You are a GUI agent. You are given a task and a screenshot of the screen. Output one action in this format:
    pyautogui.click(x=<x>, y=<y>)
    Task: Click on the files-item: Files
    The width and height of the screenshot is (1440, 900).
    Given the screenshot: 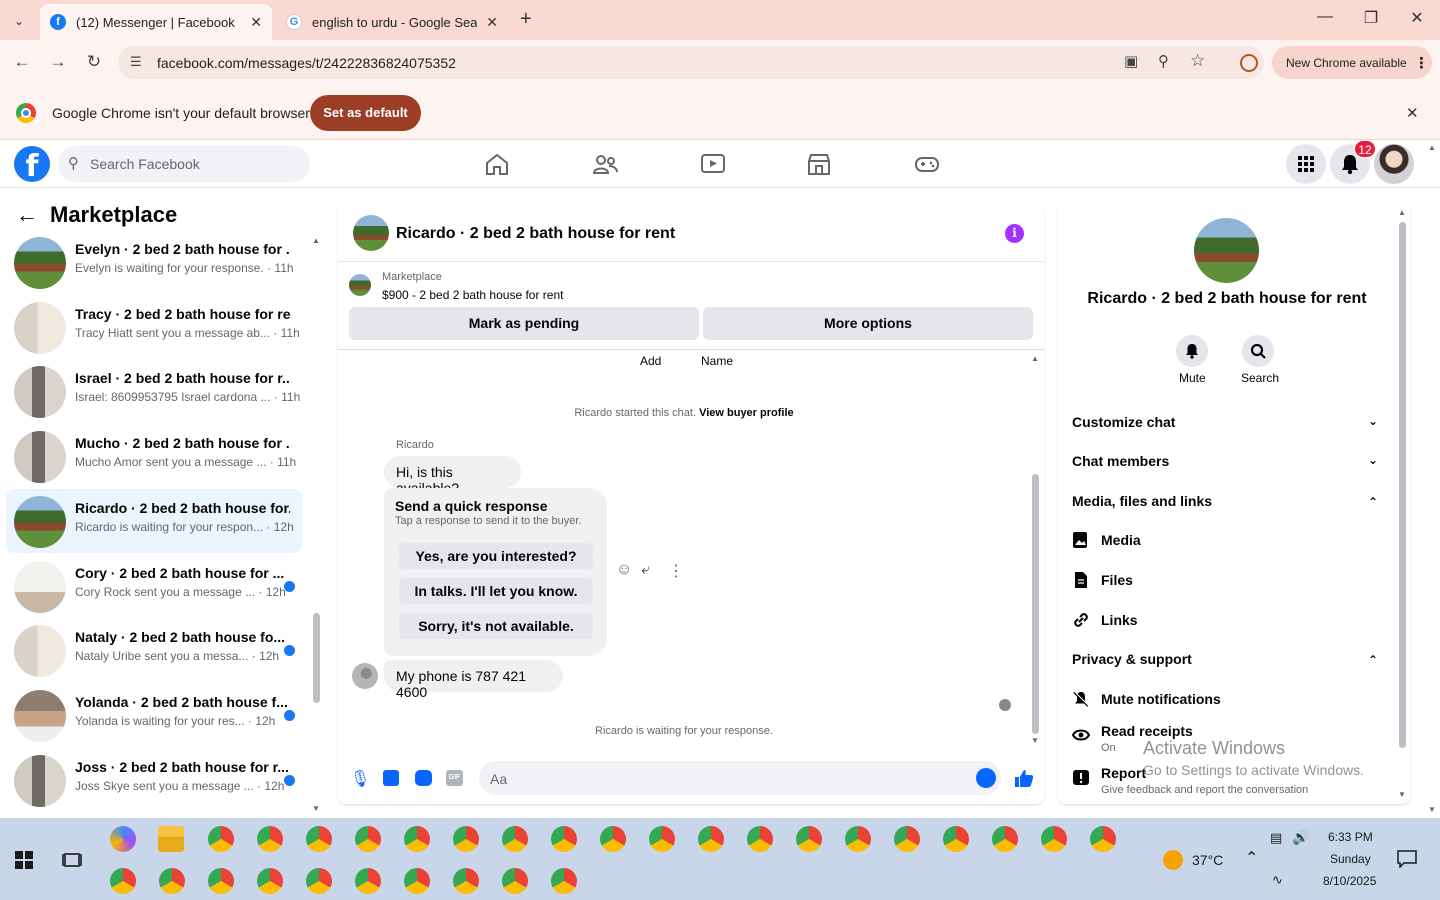 What is the action you would take?
    pyautogui.click(x=1117, y=580)
    